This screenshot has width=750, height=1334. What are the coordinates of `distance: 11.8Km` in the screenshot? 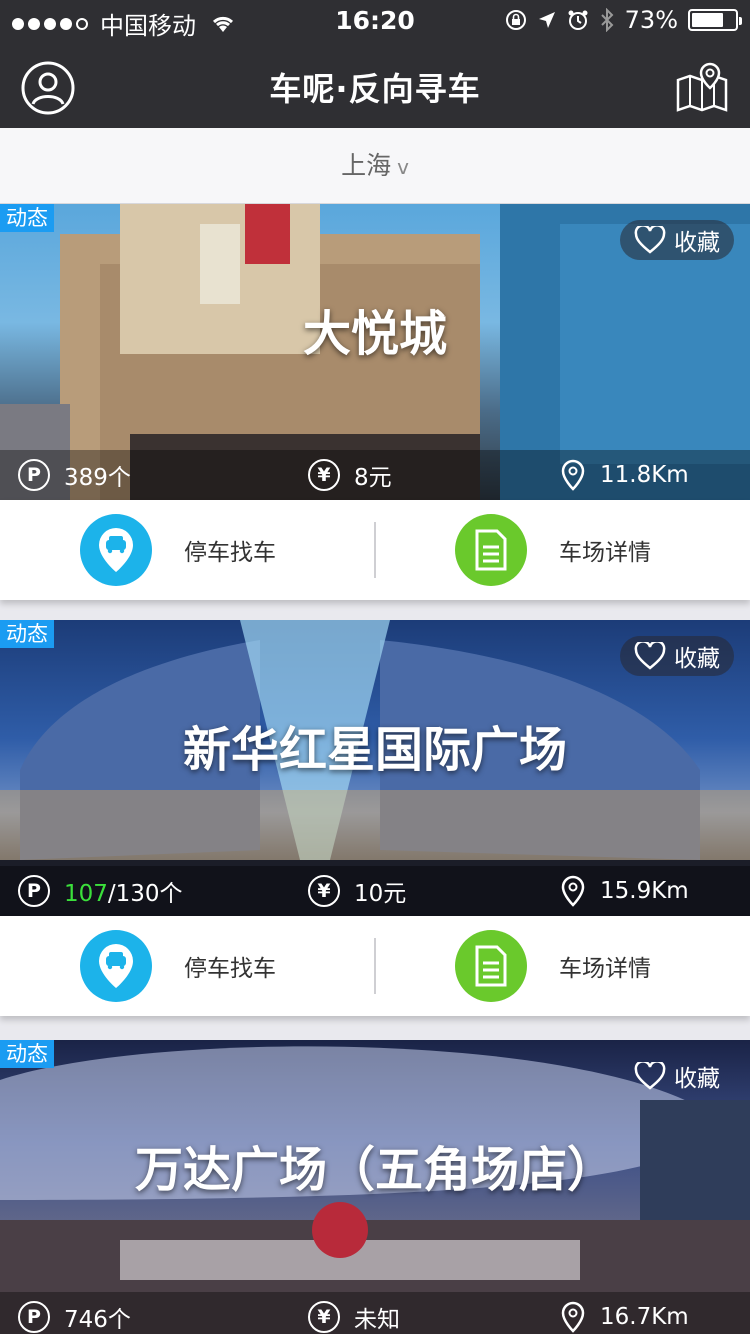 It's located at (624, 475).